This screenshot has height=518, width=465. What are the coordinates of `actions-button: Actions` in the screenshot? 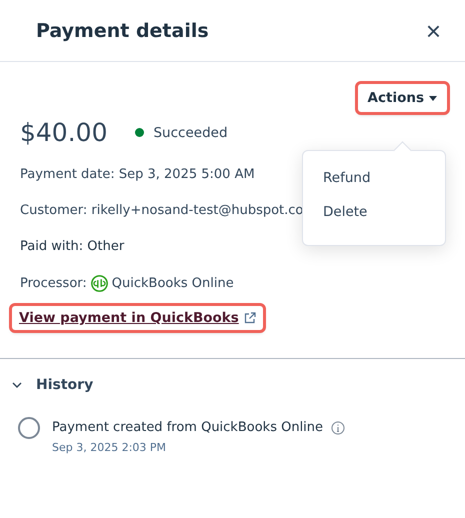 It's located at (402, 98).